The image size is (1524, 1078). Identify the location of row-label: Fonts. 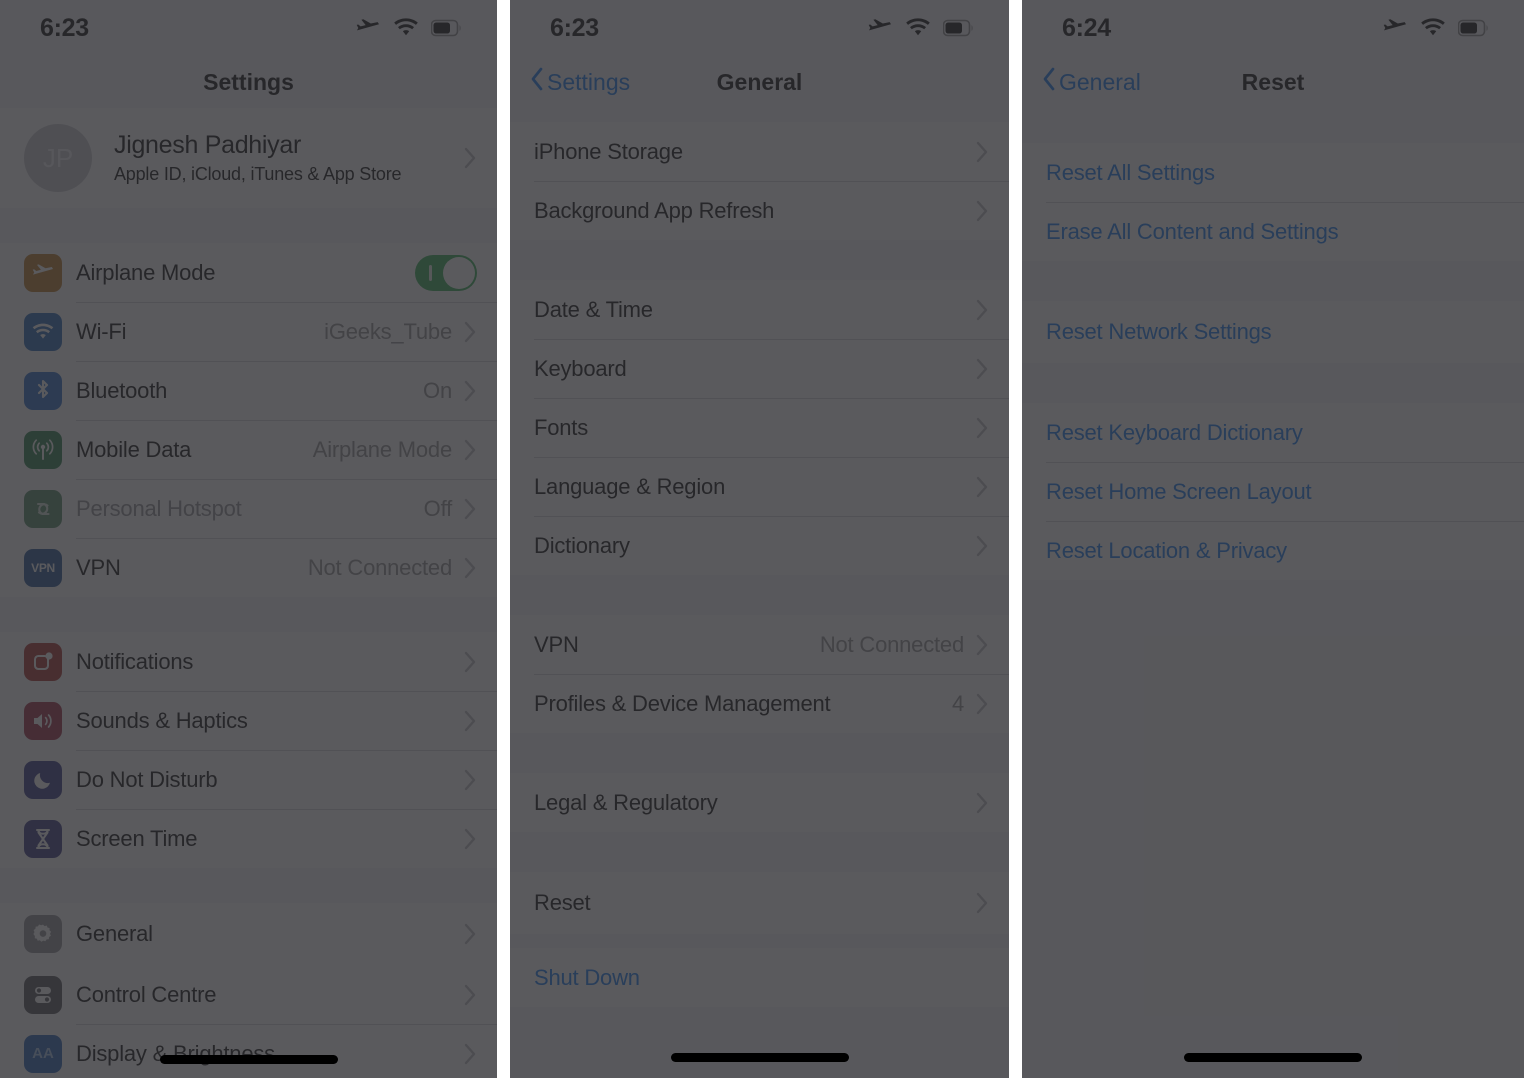
(561, 427).